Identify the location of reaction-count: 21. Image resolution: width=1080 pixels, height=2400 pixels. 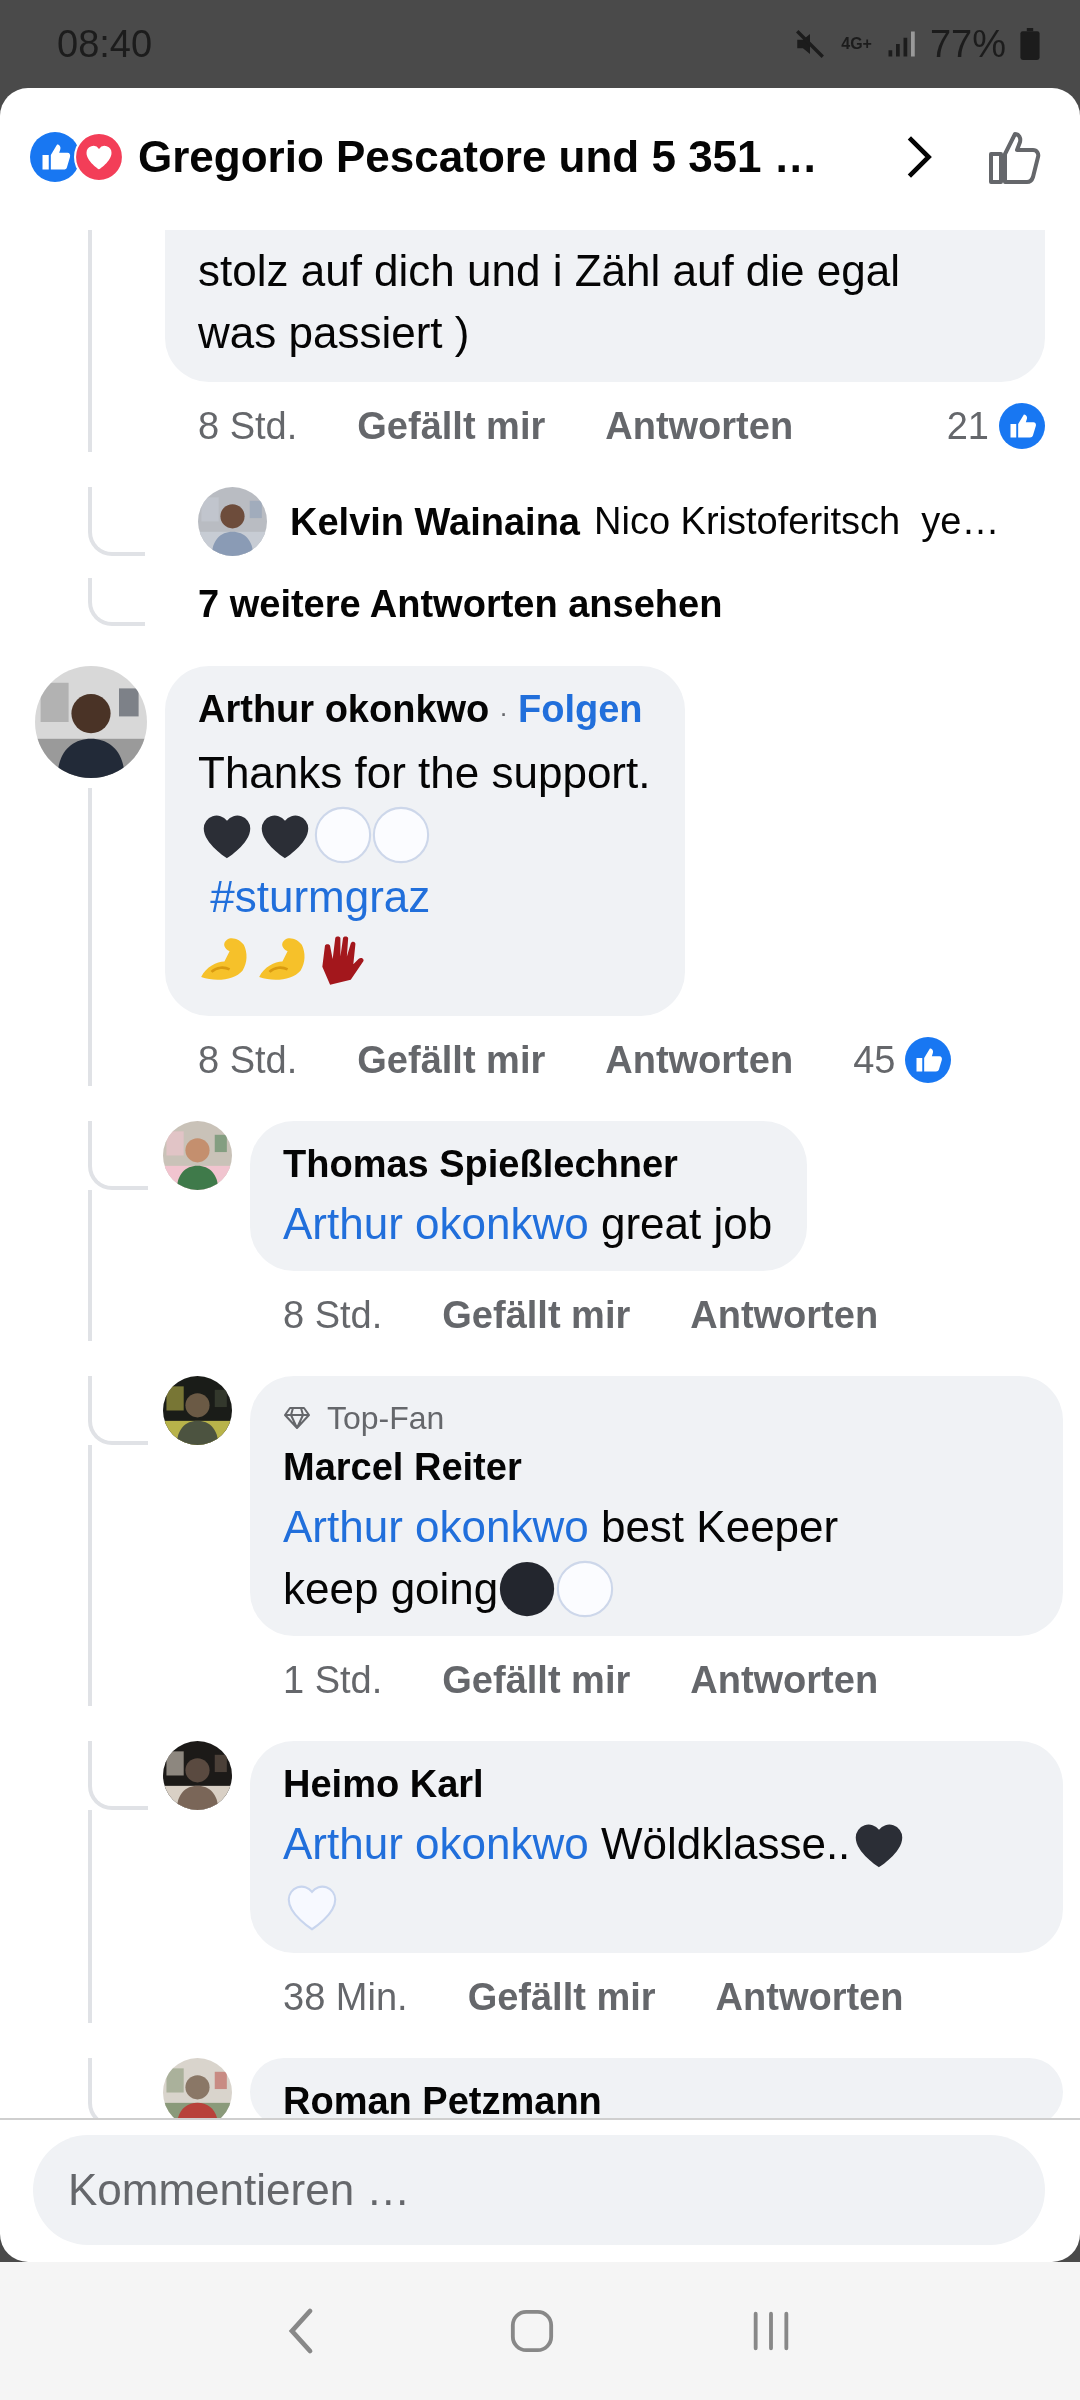
(967, 426).